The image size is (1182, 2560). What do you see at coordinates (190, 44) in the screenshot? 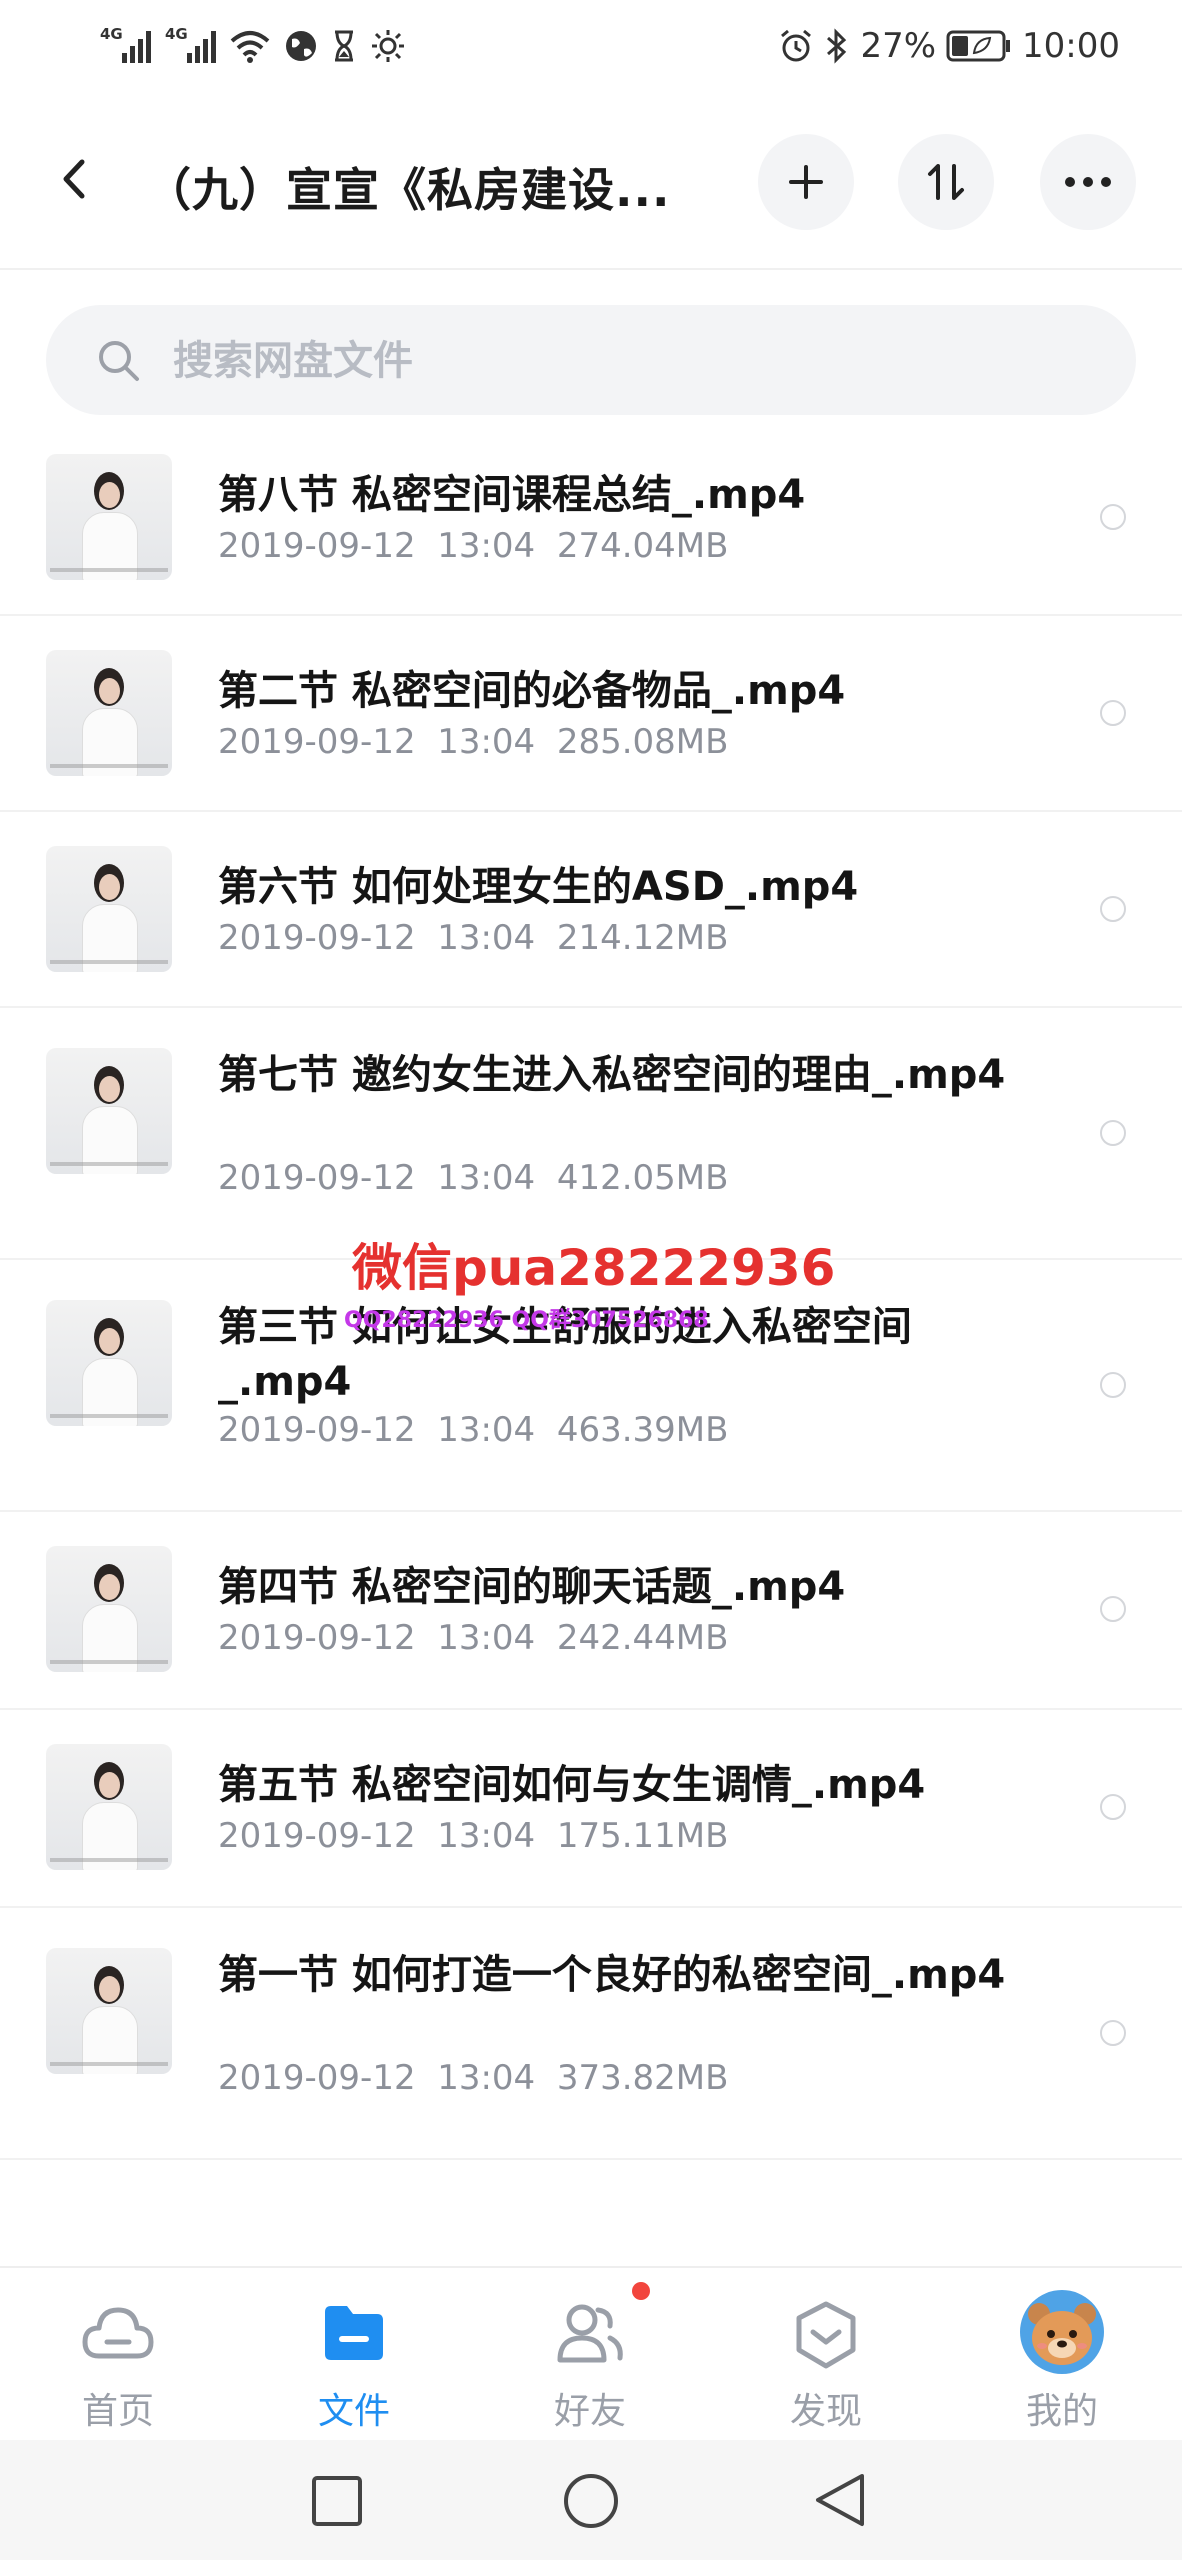
I see `signal-icon-2: 4G` at bounding box center [190, 44].